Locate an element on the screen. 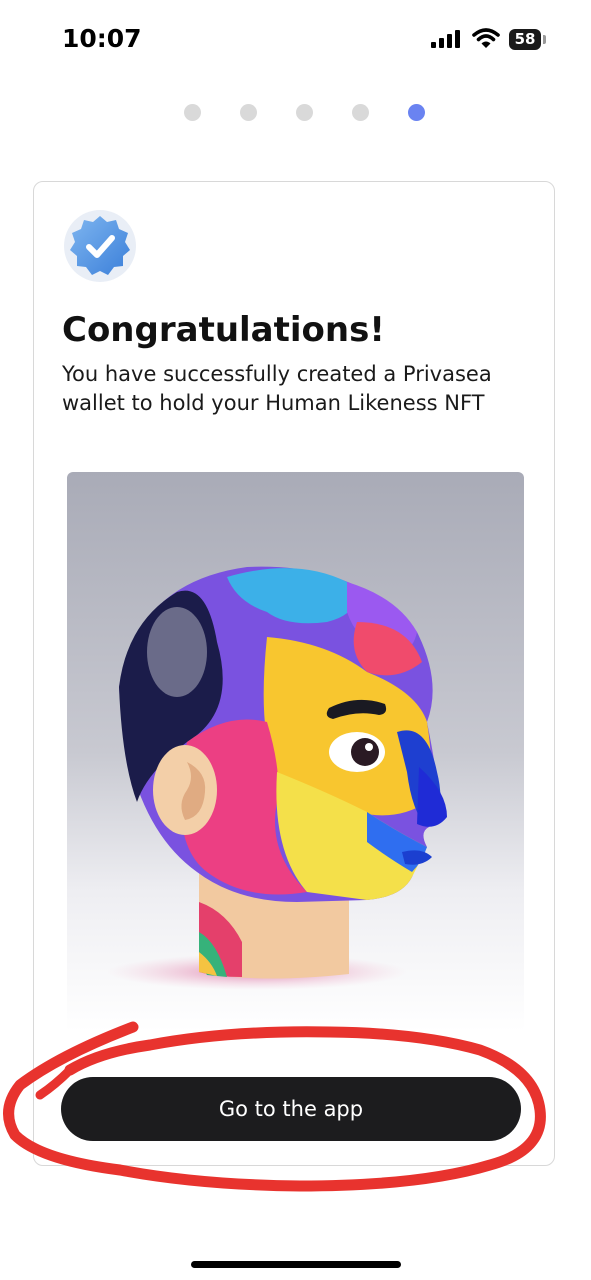 This screenshot has height=1280, width=591. home-indicator is located at coordinates (296, 1264).